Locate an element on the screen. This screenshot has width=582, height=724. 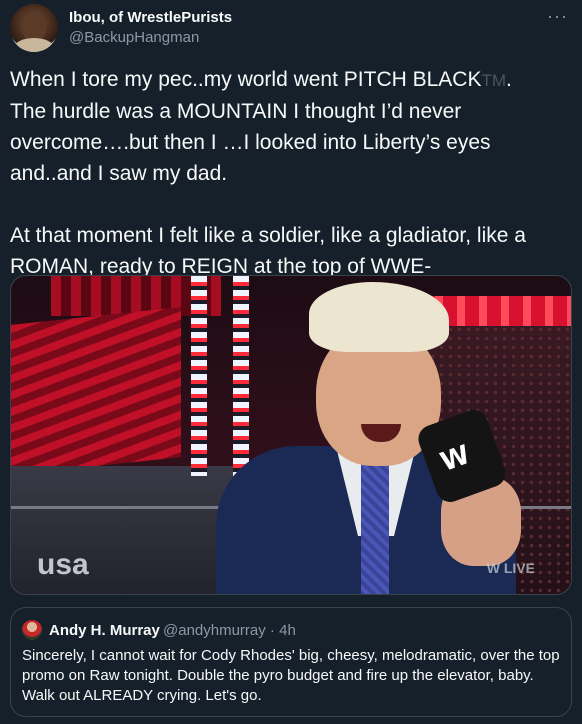
wrestler-hair is located at coordinates (379, 317).